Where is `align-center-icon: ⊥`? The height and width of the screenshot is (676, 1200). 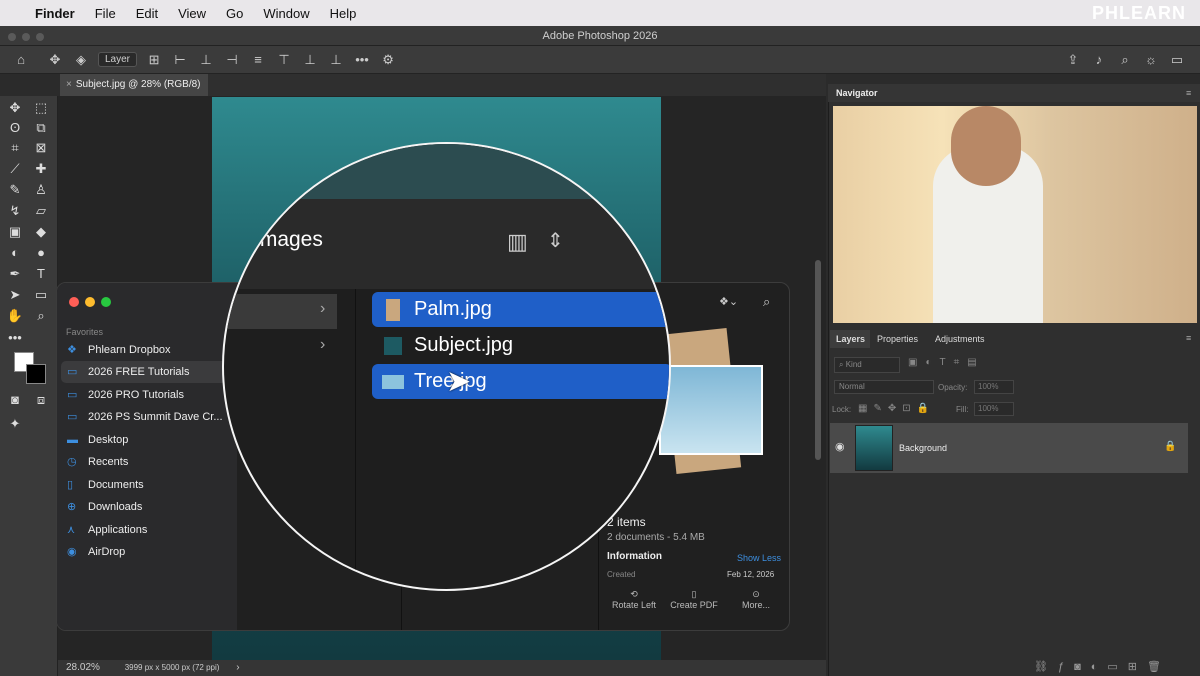
align-center-icon: ⊥ is located at coordinates (206, 60).